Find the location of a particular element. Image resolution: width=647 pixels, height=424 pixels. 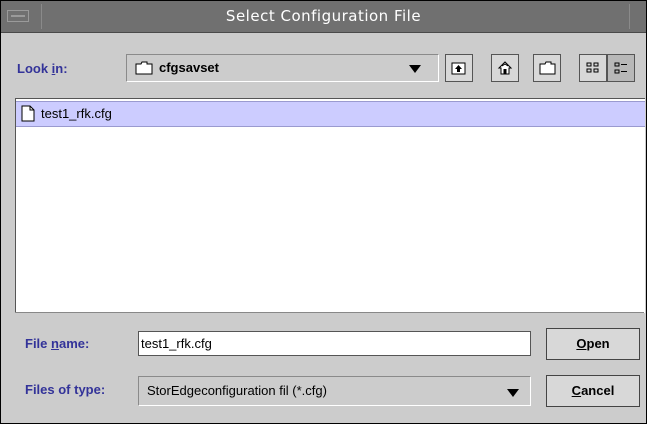

details-view-button is located at coordinates (621, 68).